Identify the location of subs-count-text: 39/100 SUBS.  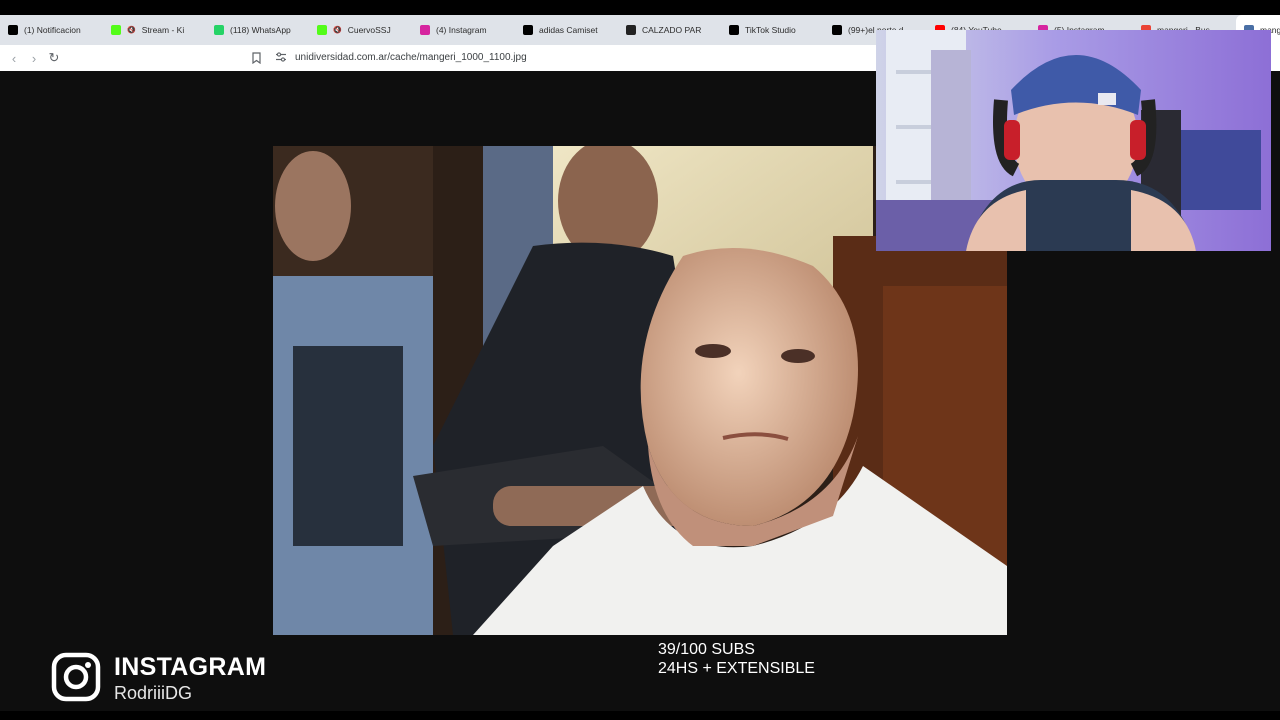
(706, 649).